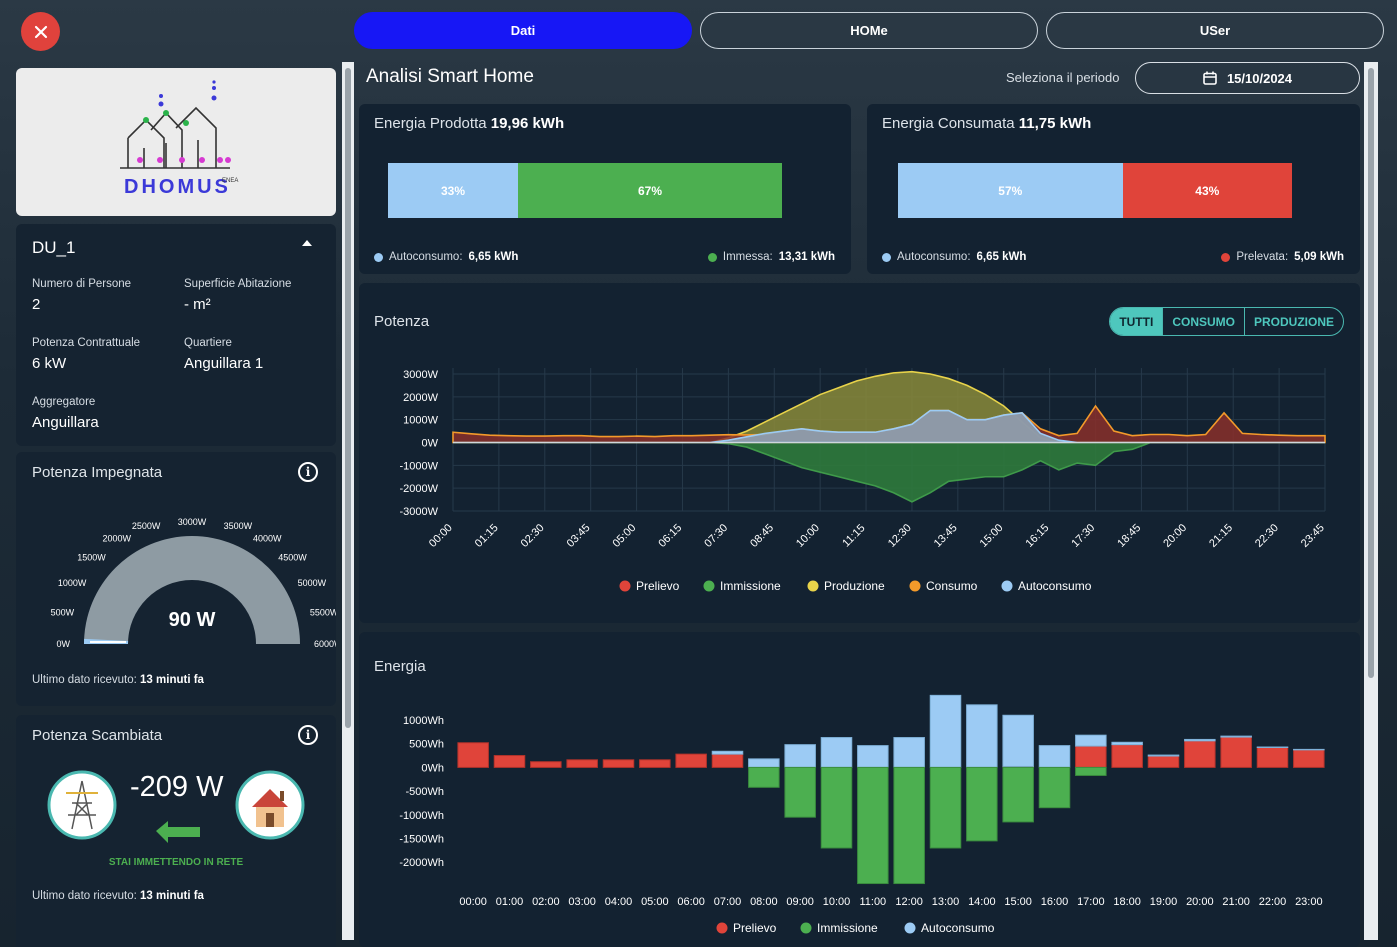 This screenshot has width=1397, height=947. What do you see at coordinates (54, 247) in the screenshot?
I see `household-title: DU_1` at bounding box center [54, 247].